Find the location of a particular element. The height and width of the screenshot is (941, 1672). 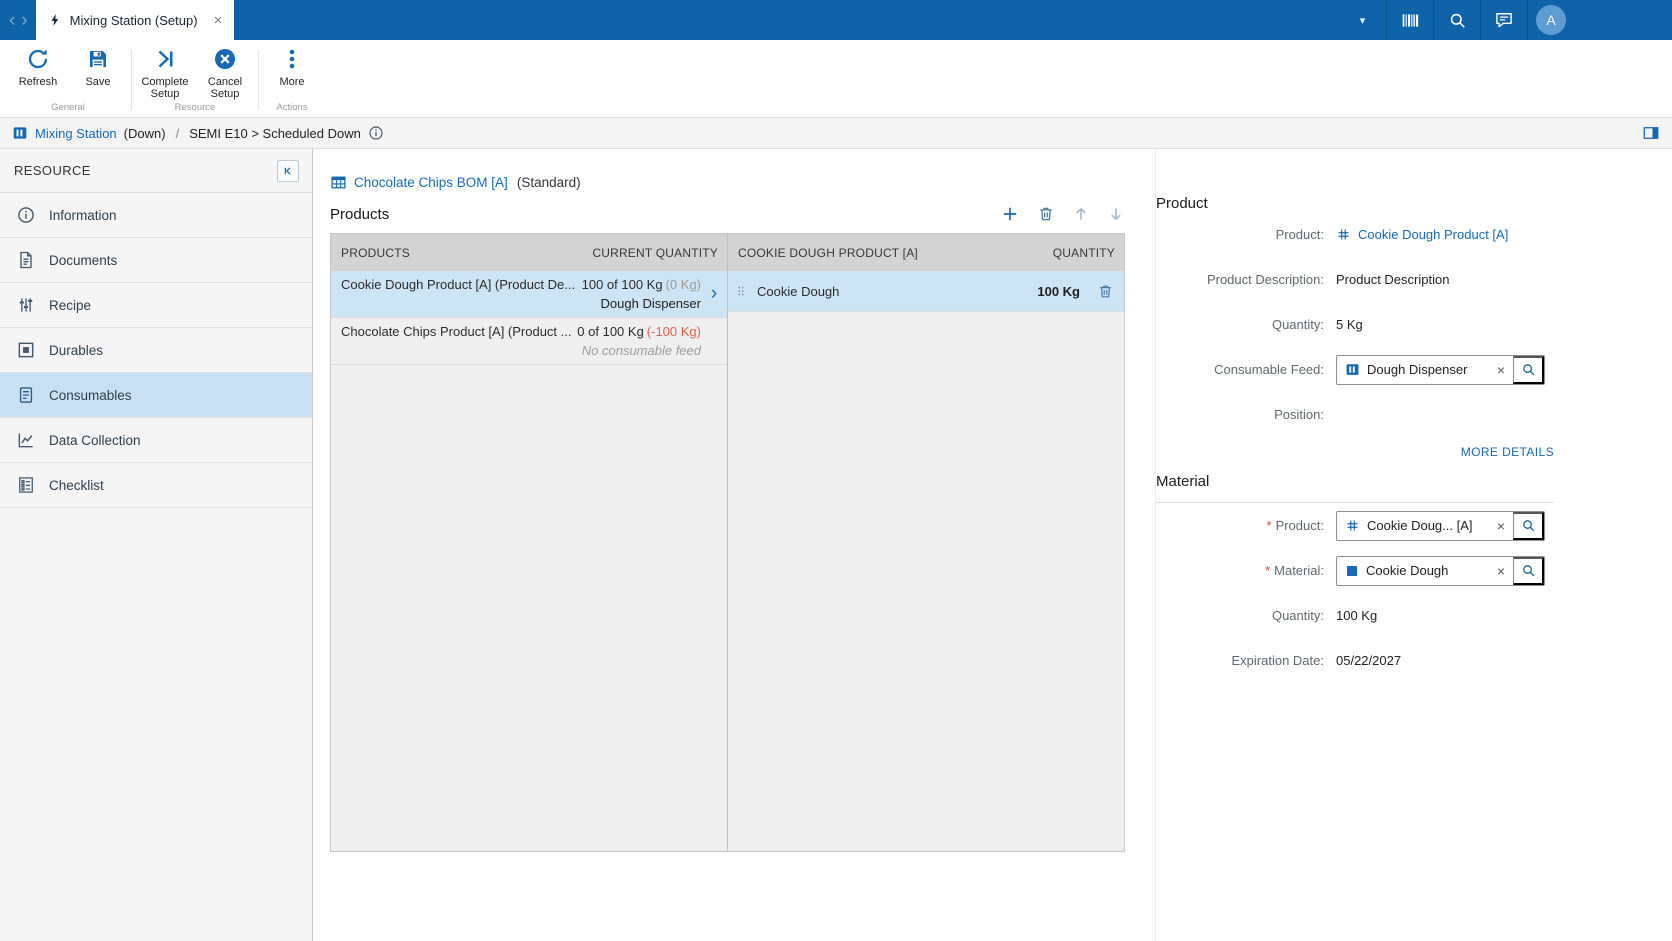

field-label: Product: is located at coordinates (1299, 234).